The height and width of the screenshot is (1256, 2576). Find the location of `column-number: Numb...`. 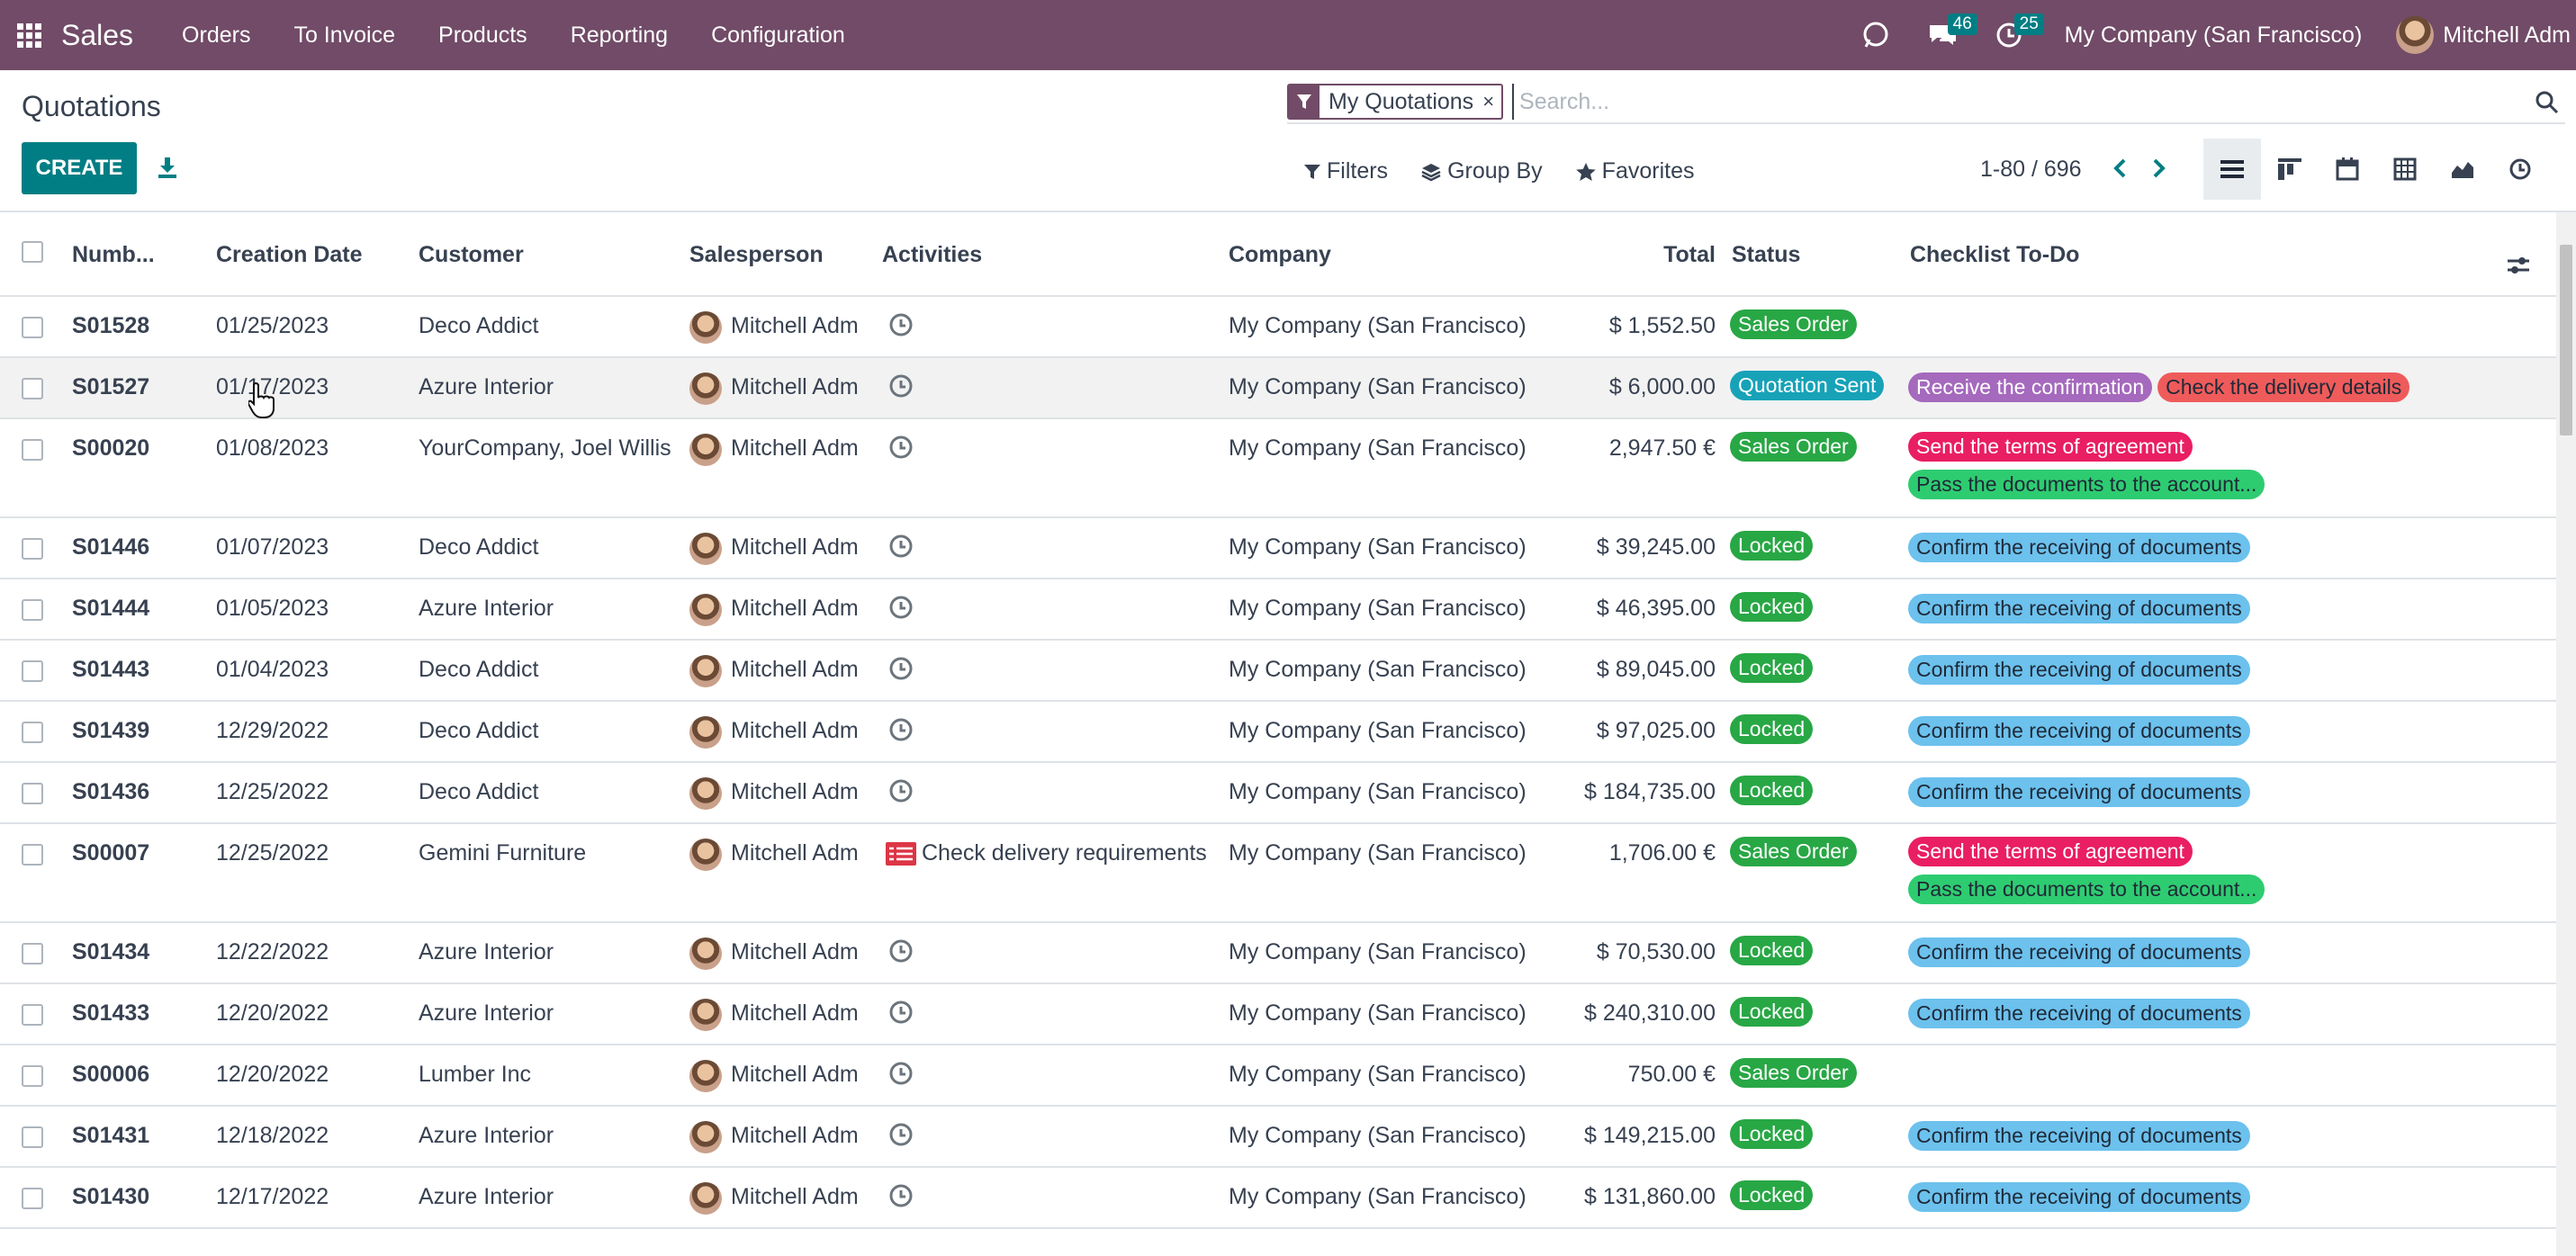

column-number: Numb... is located at coordinates (113, 255).